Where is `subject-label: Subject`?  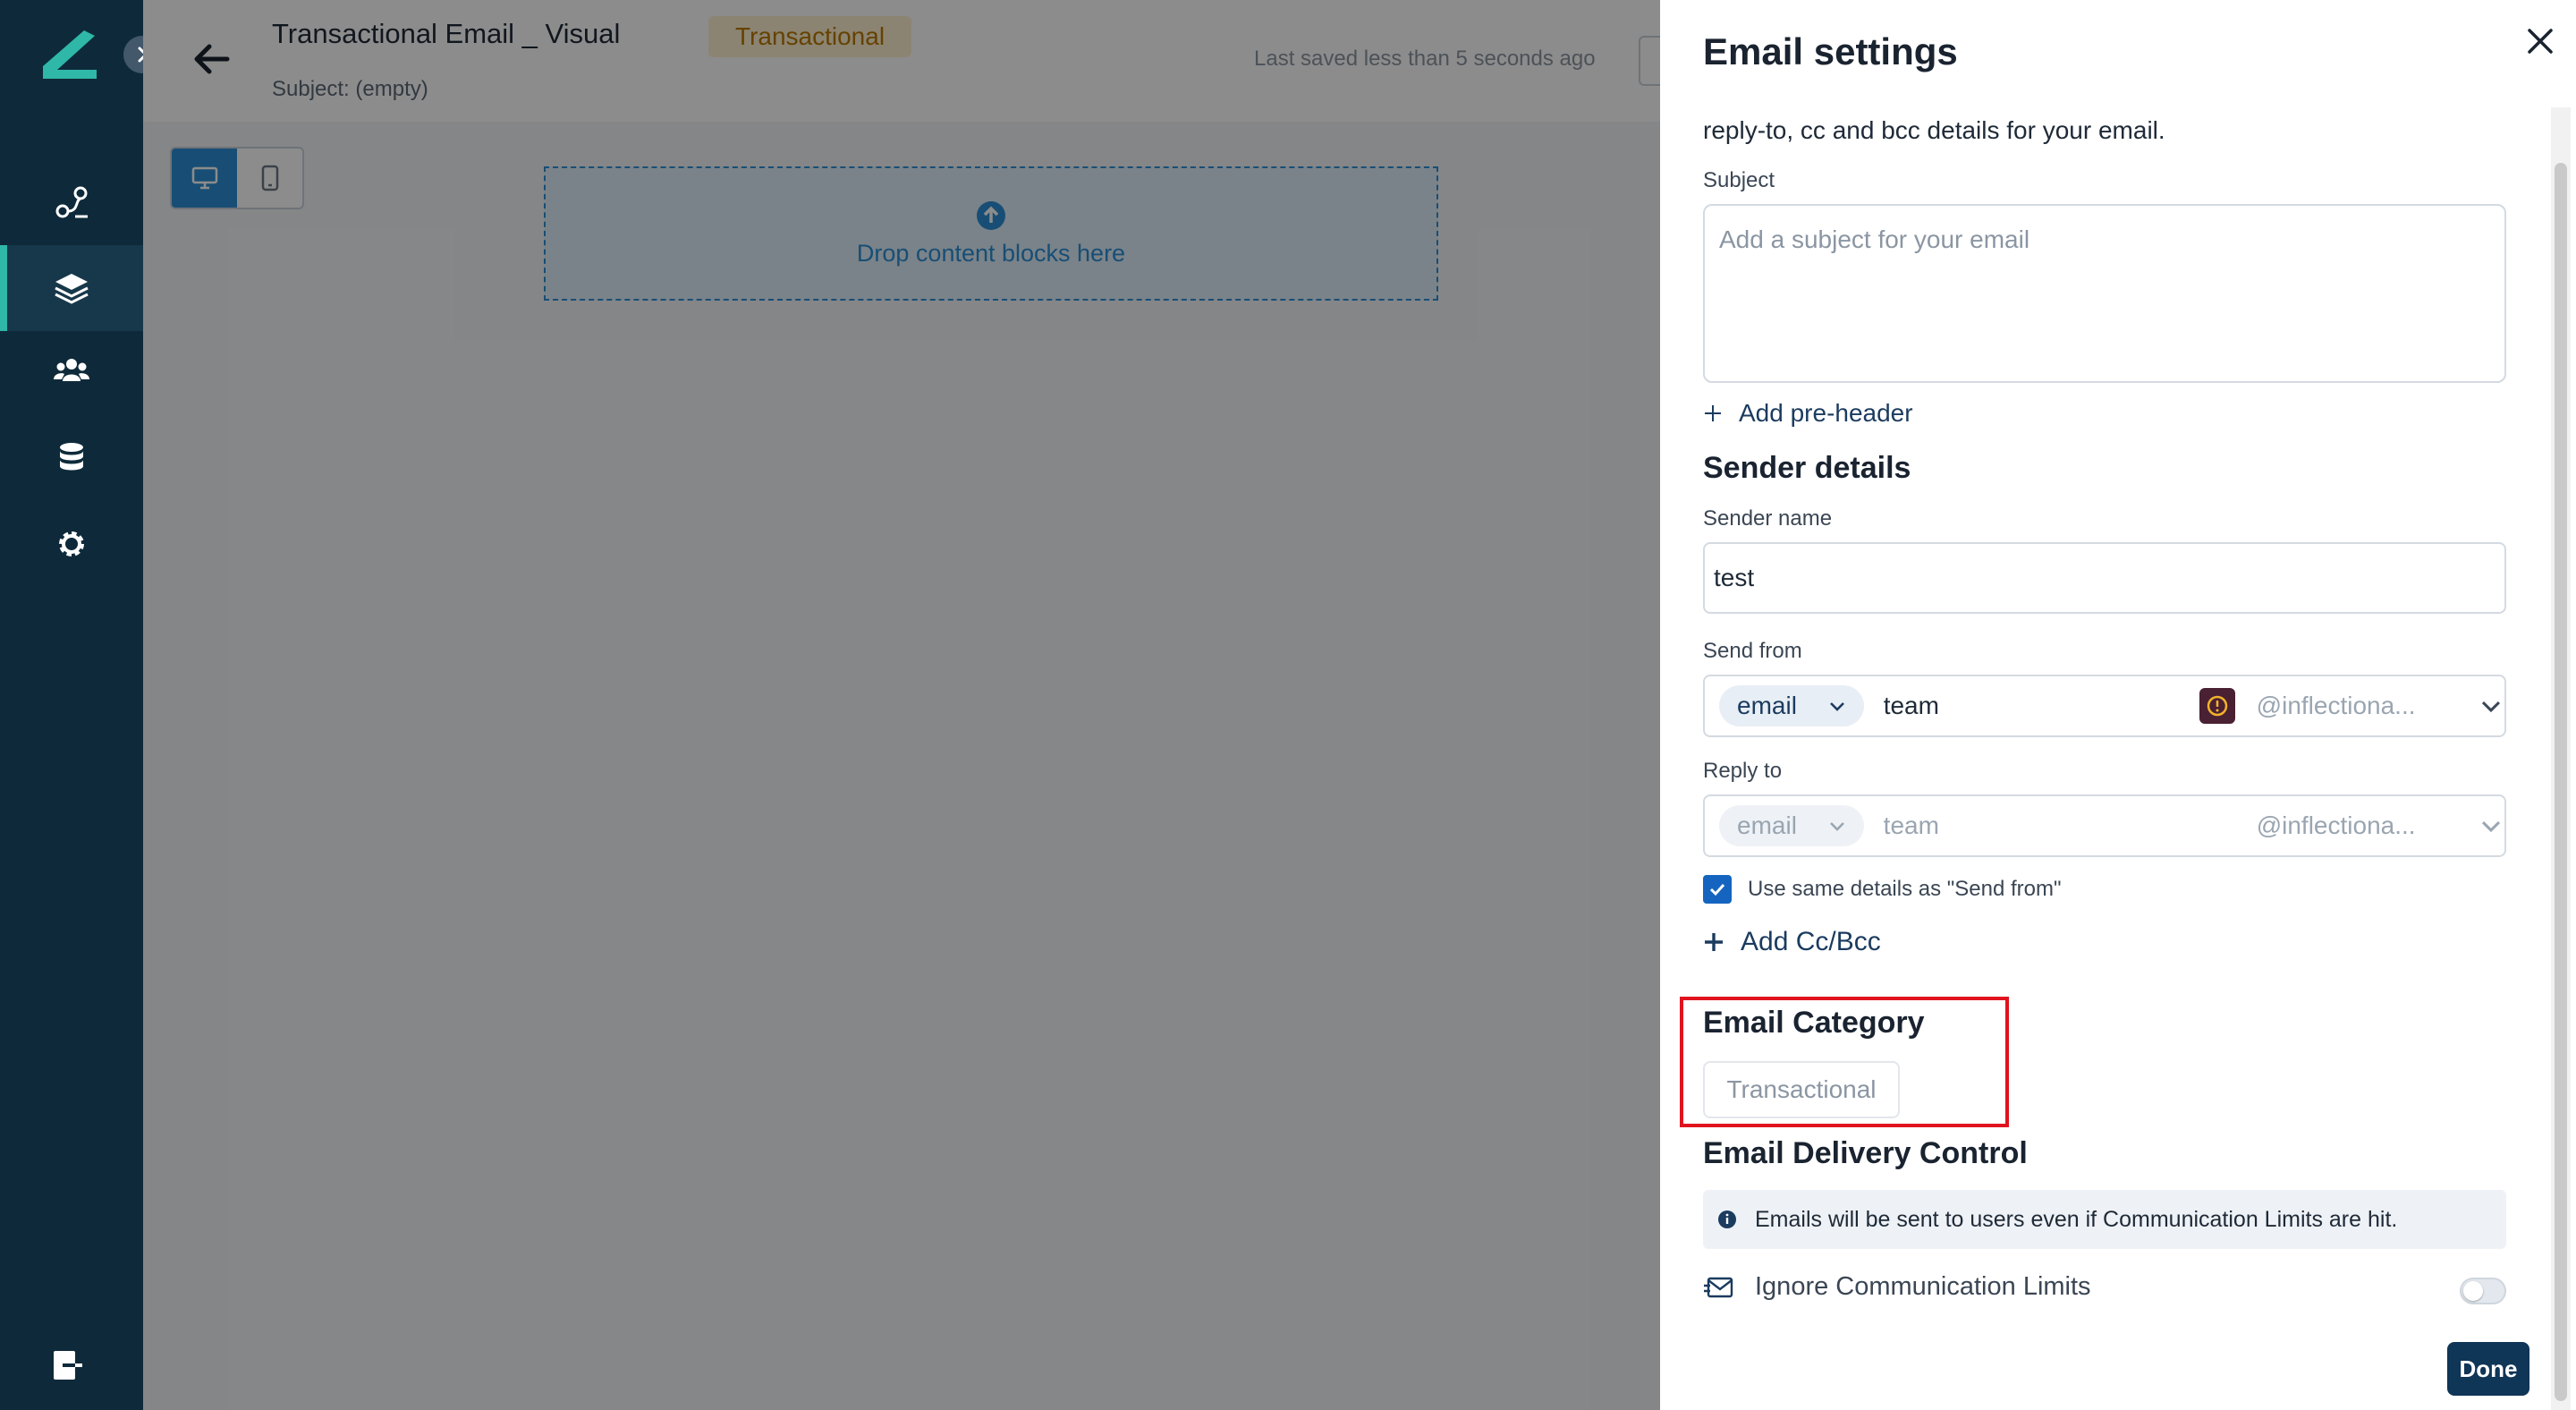
subject-label: Subject is located at coordinates (1739, 180).